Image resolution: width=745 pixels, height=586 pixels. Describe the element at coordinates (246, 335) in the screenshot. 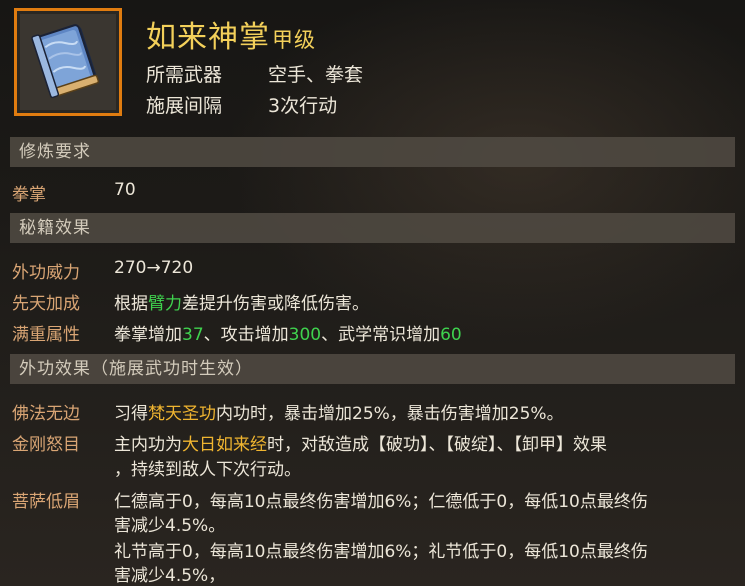

I see `full-part-2: 、攻击增加` at that location.